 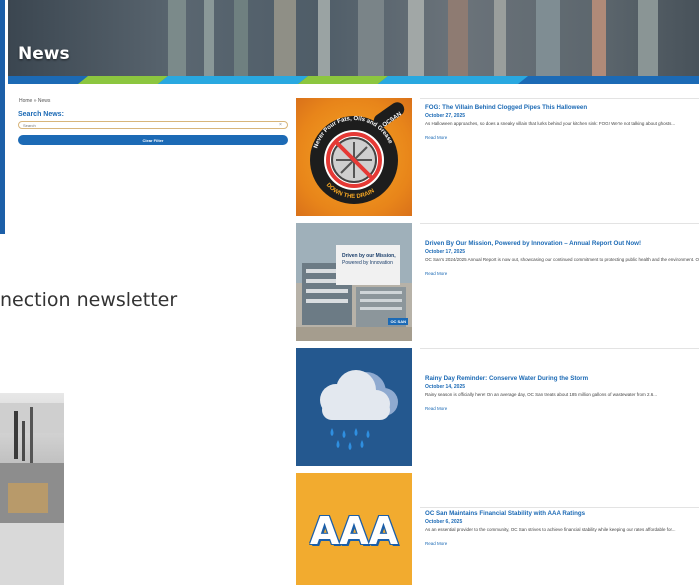 What do you see at coordinates (445, 387) in the screenshot?
I see `news-date: October 14, 2025` at bounding box center [445, 387].